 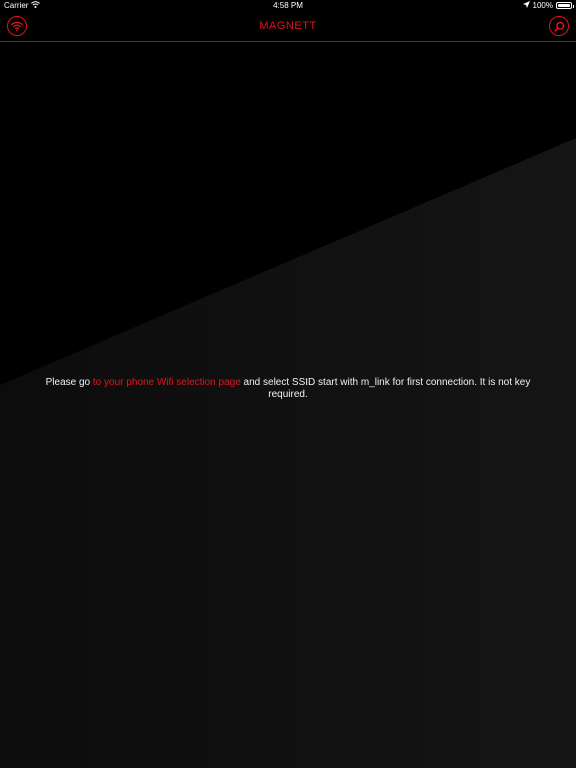 I want to click on navigation-bar: MAGNETT, so click(x=288, y=27).